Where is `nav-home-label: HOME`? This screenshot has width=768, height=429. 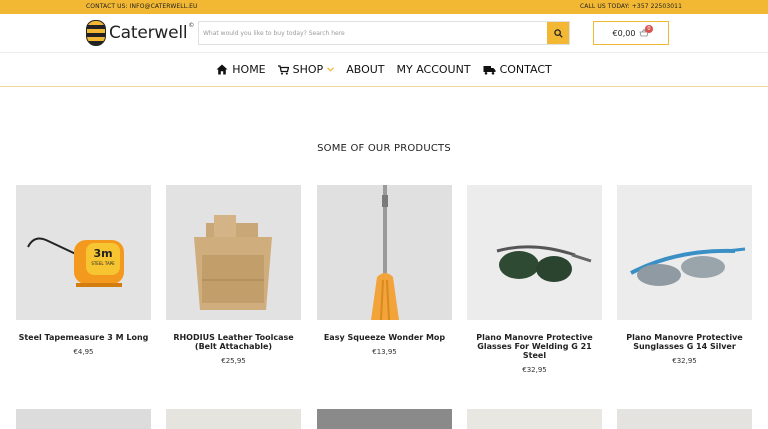 nav-home-label: HOME is located at coordinates (249, 69).